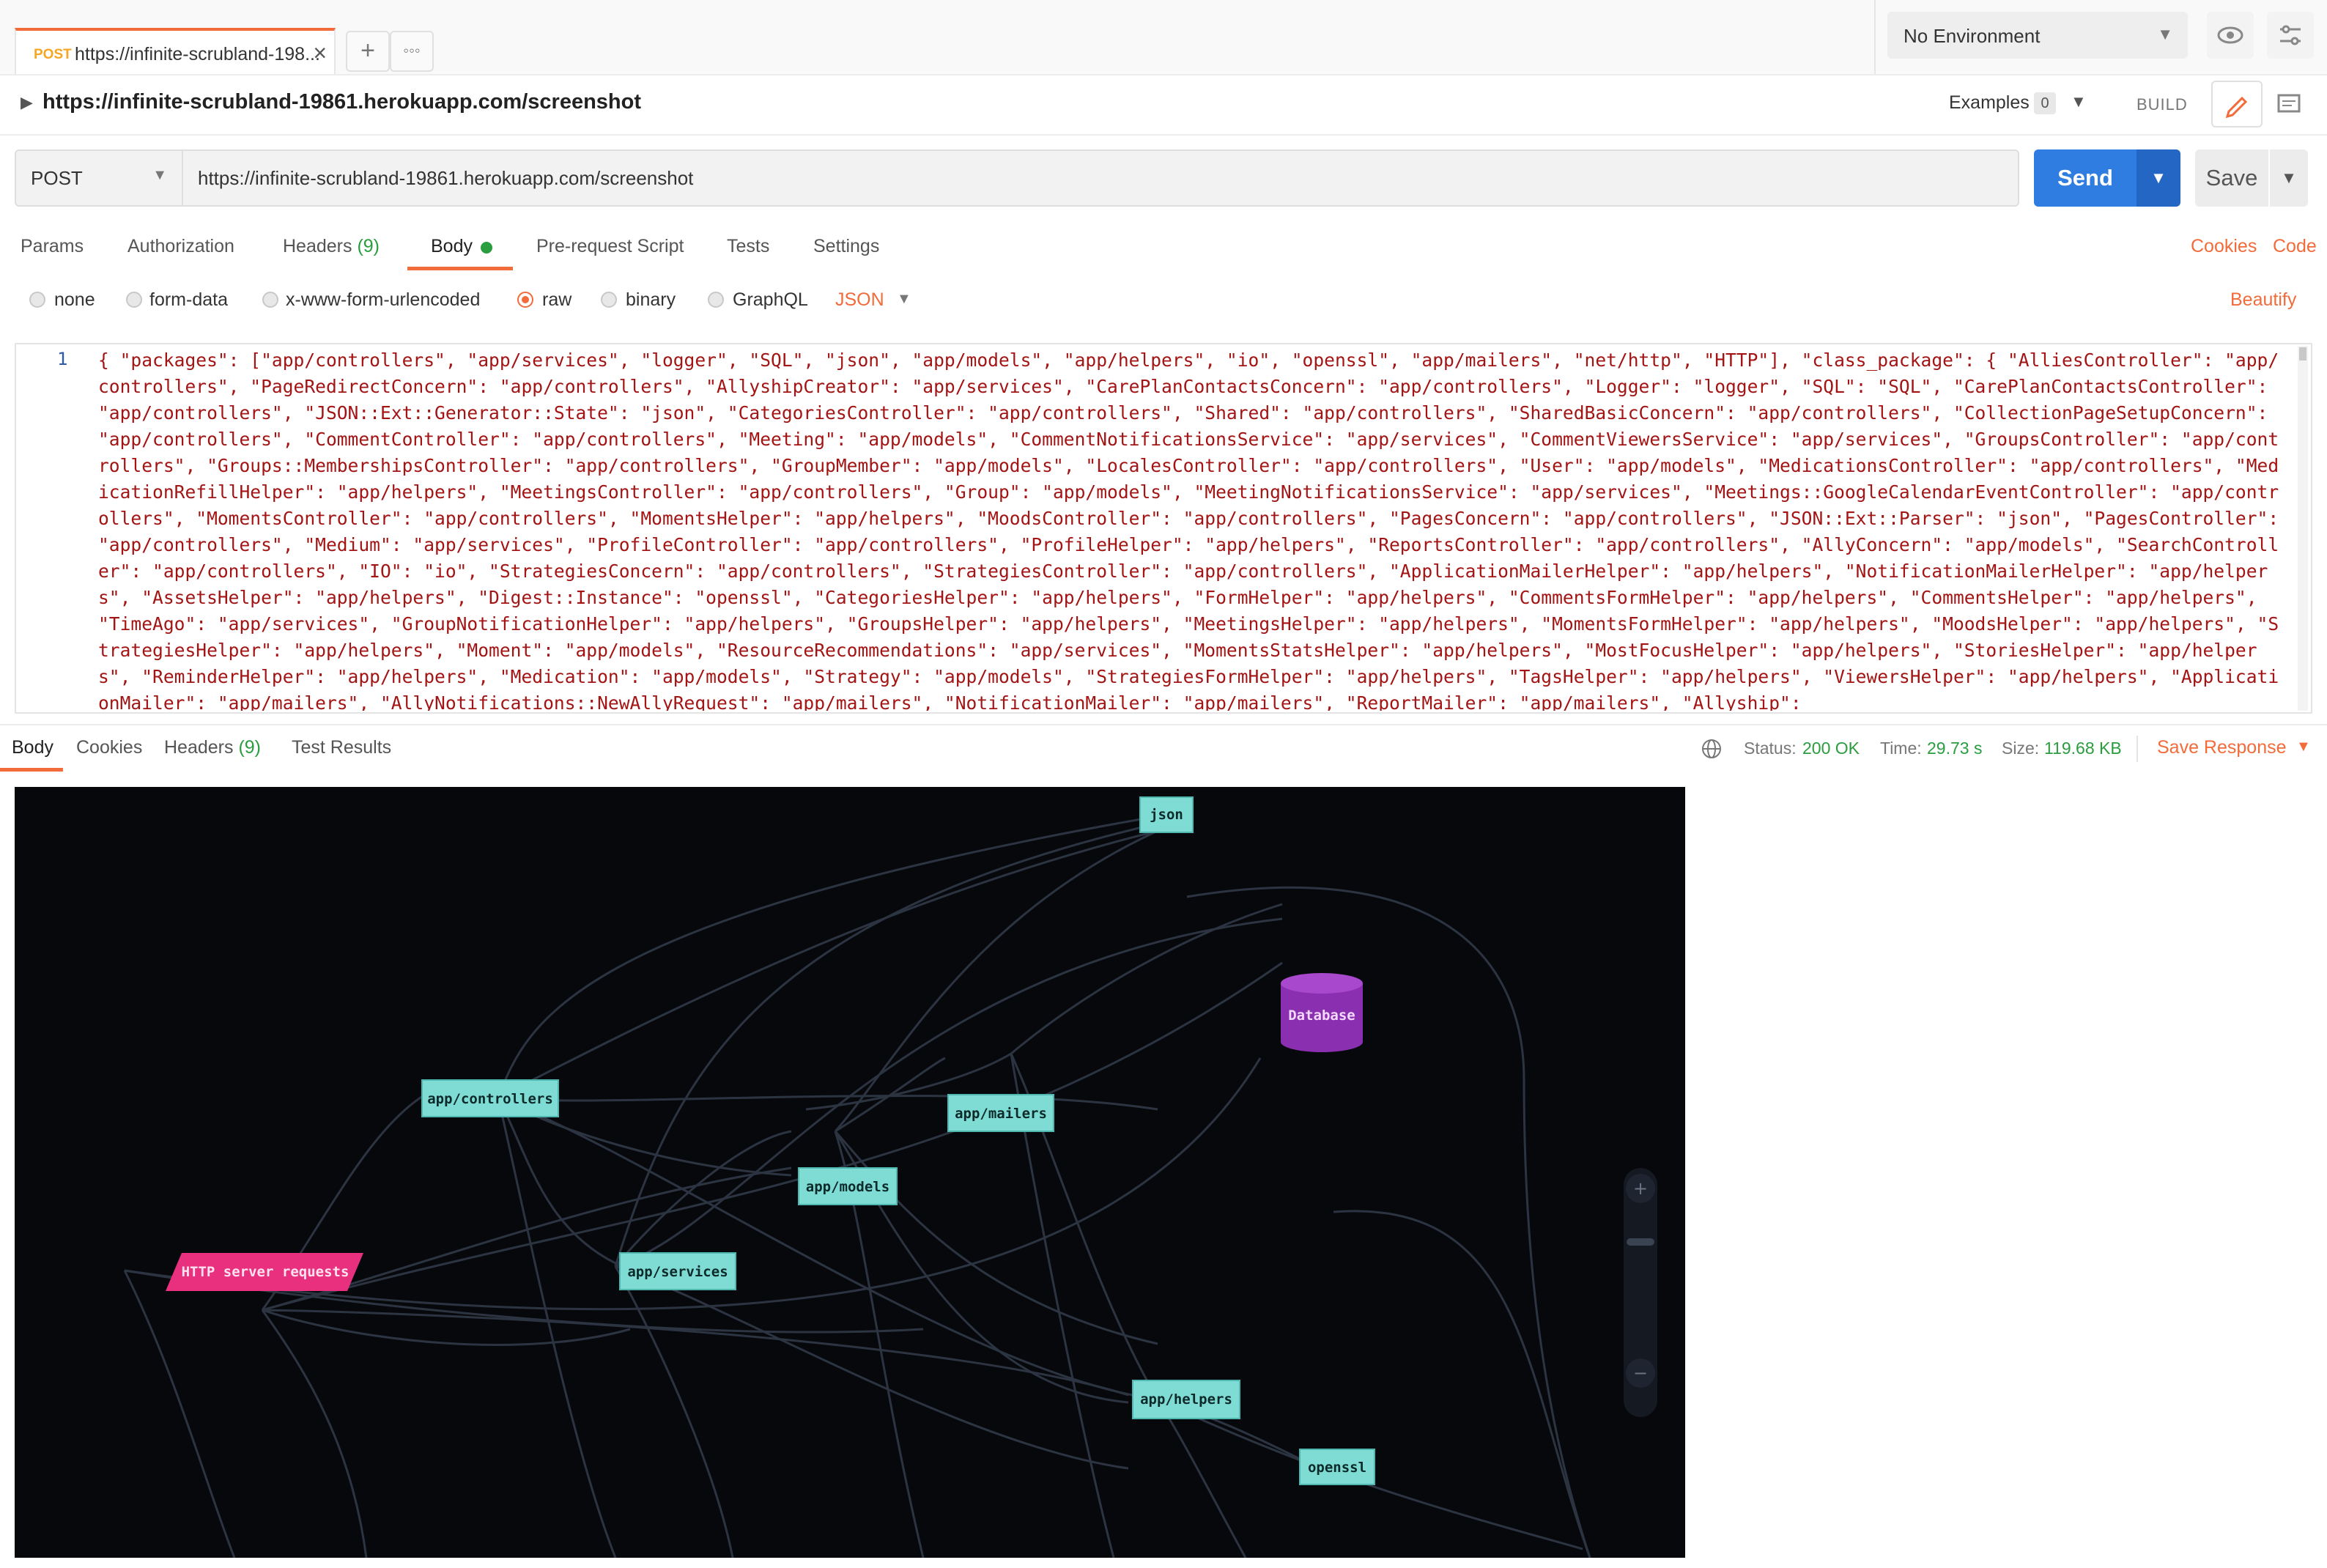  Describe the element at coordinates (180, 246) in the screenshot. I see `tab-authorization: Authorization` at that location.